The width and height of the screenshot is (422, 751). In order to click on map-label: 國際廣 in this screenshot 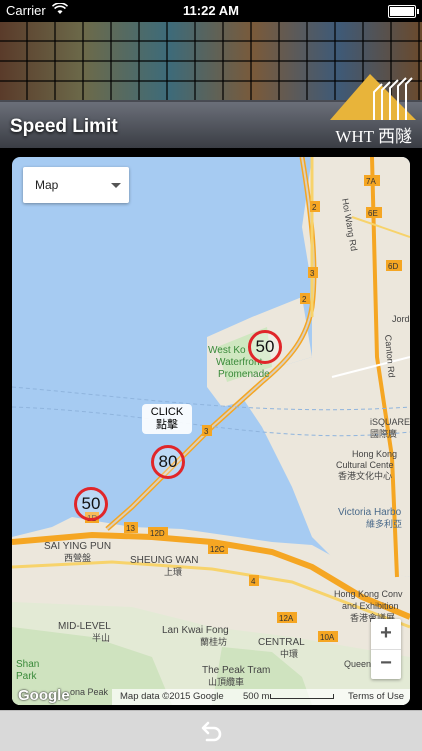, I will do `click(383, 433)`.